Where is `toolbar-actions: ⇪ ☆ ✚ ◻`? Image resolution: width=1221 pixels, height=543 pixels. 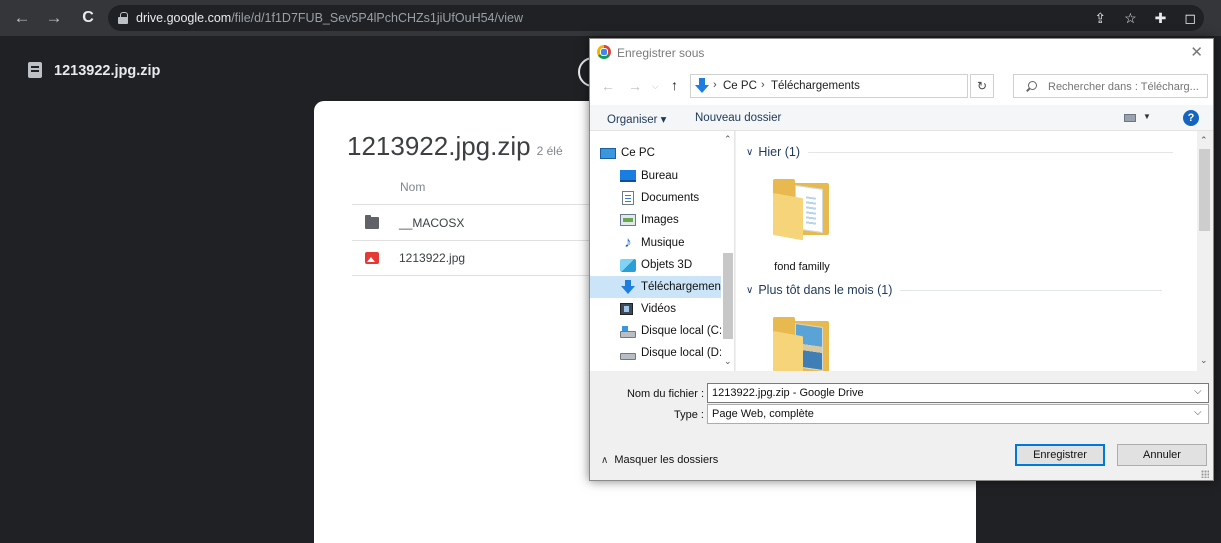
toolbar-actions: ⇪ ☆ ✚ ◻ is located at coordinates (1149, 18).